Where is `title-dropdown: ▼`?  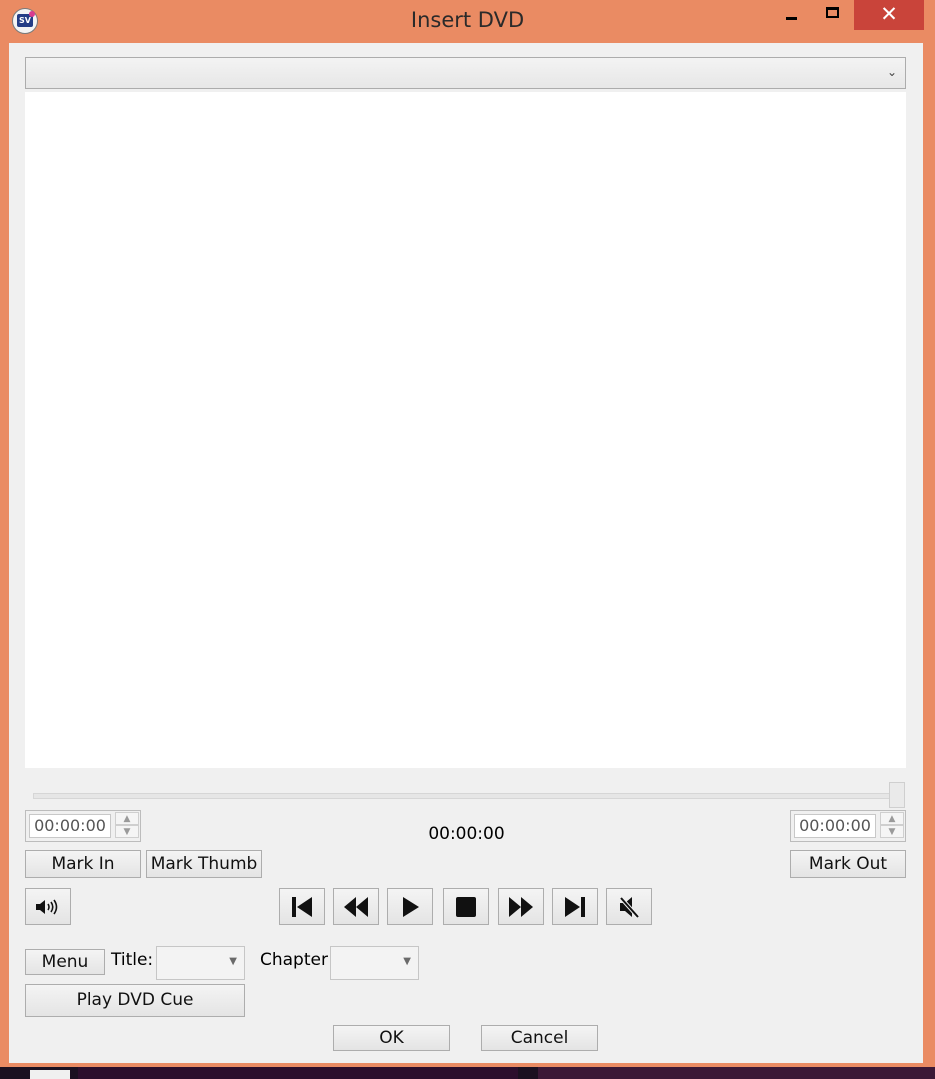
title-dropdown: ▼ is located at coordinates (200, 963).